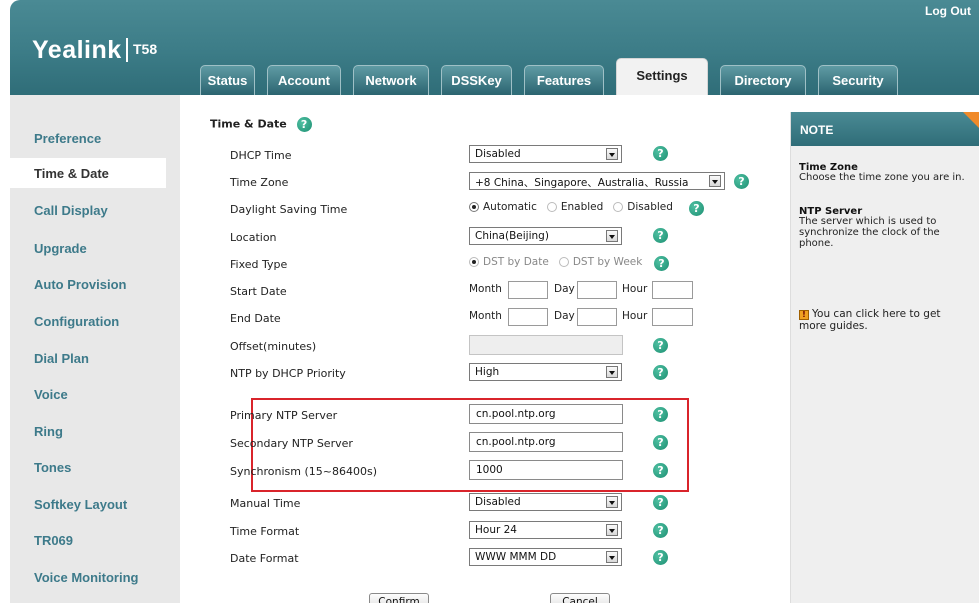 The width and height of the screenshot is (979, 603). What do you see at coordinates (48, 431) in the screenshot?
I see `sidebar-item-ring: Ring` at bounding box center [48, 431].